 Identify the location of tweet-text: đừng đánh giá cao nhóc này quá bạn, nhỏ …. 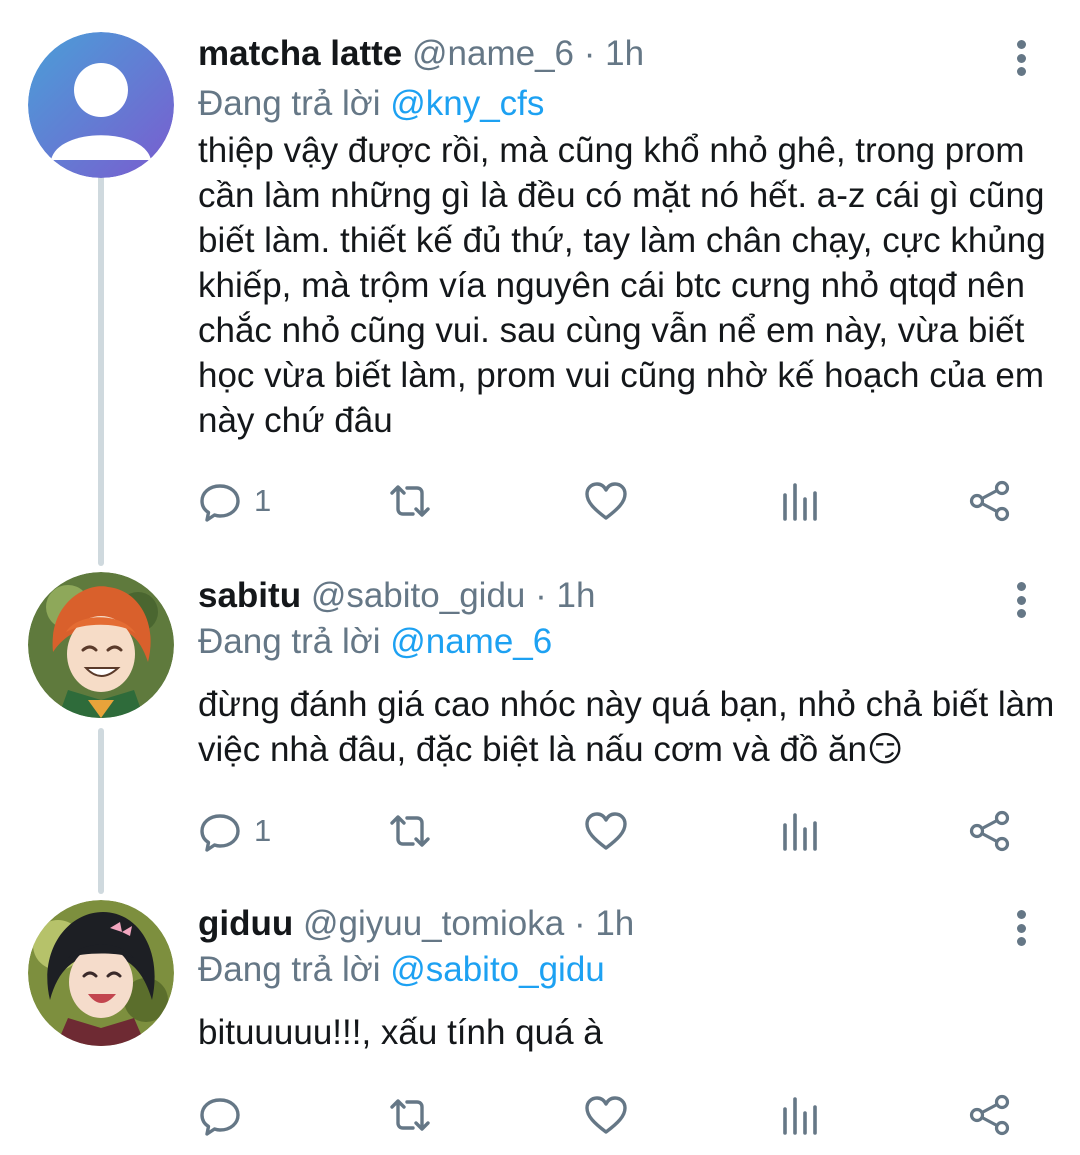
(626, 727).